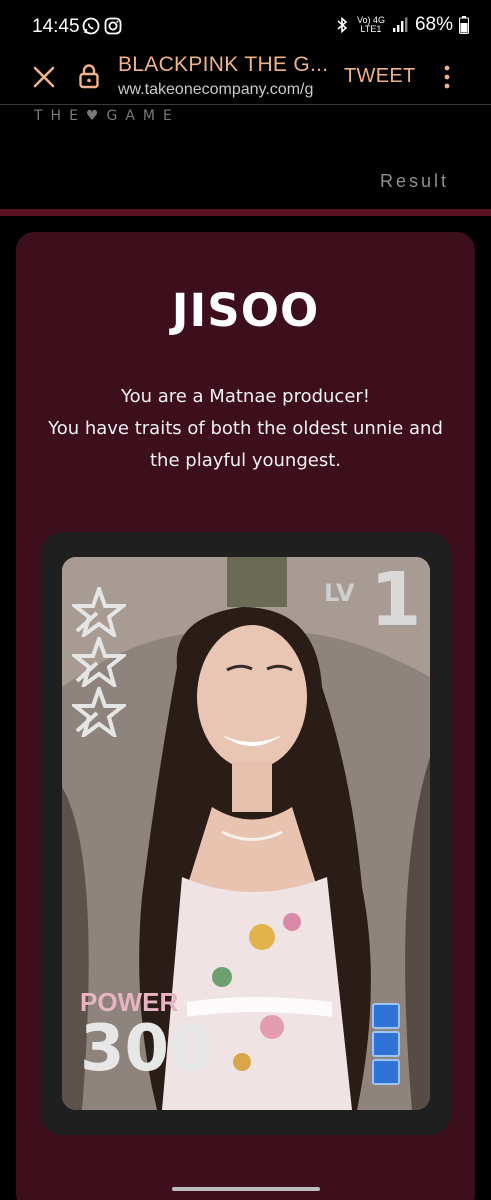 This screenshot has width=491, height=1200. I want to click on status-right: Vo) 4G LTE1 68%, so click(401, 25).